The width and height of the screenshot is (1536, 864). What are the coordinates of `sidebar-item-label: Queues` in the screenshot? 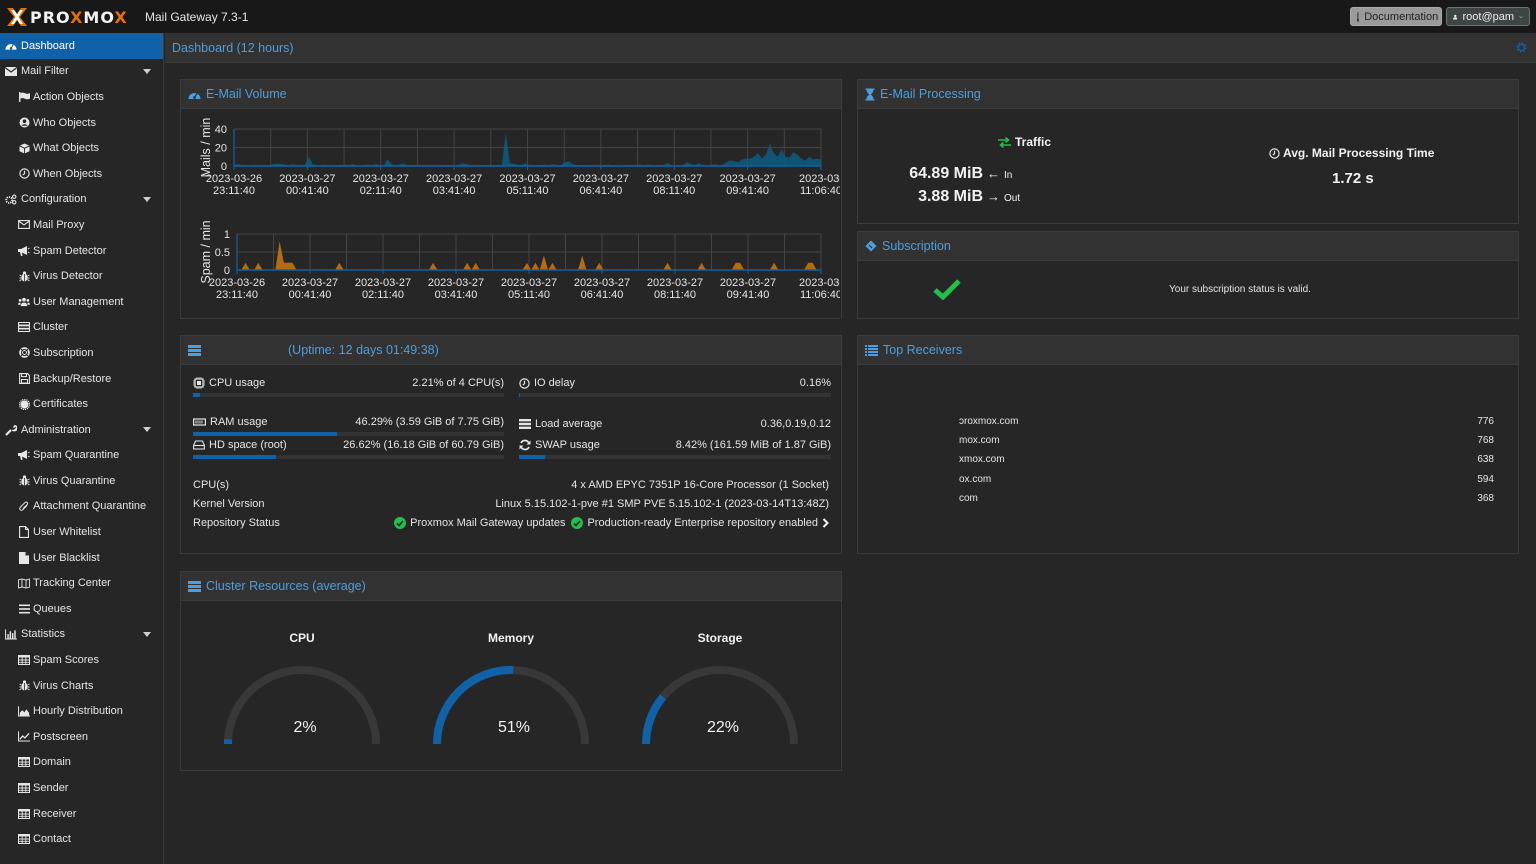 It's located at (52, 608).